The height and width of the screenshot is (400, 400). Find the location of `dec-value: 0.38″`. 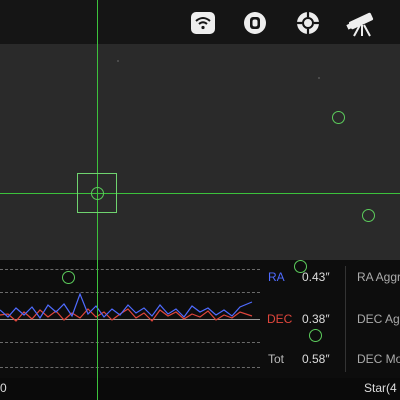

dec-value: 0.38″ is located at coordinates (316, 319).